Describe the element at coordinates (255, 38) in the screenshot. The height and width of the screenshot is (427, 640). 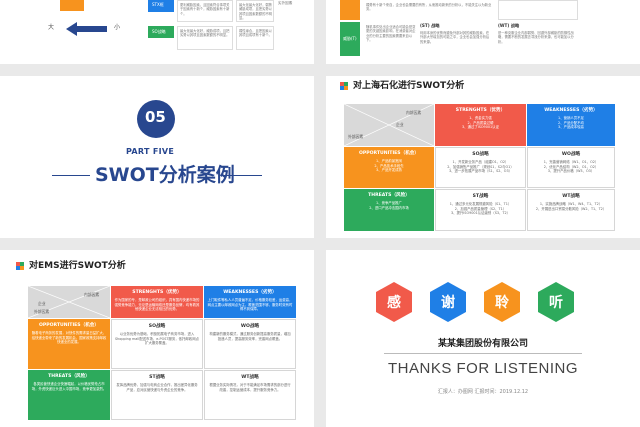
I see `cell-4: 弱性缘合，且把因素以其项且成项有十新个。` at that location.